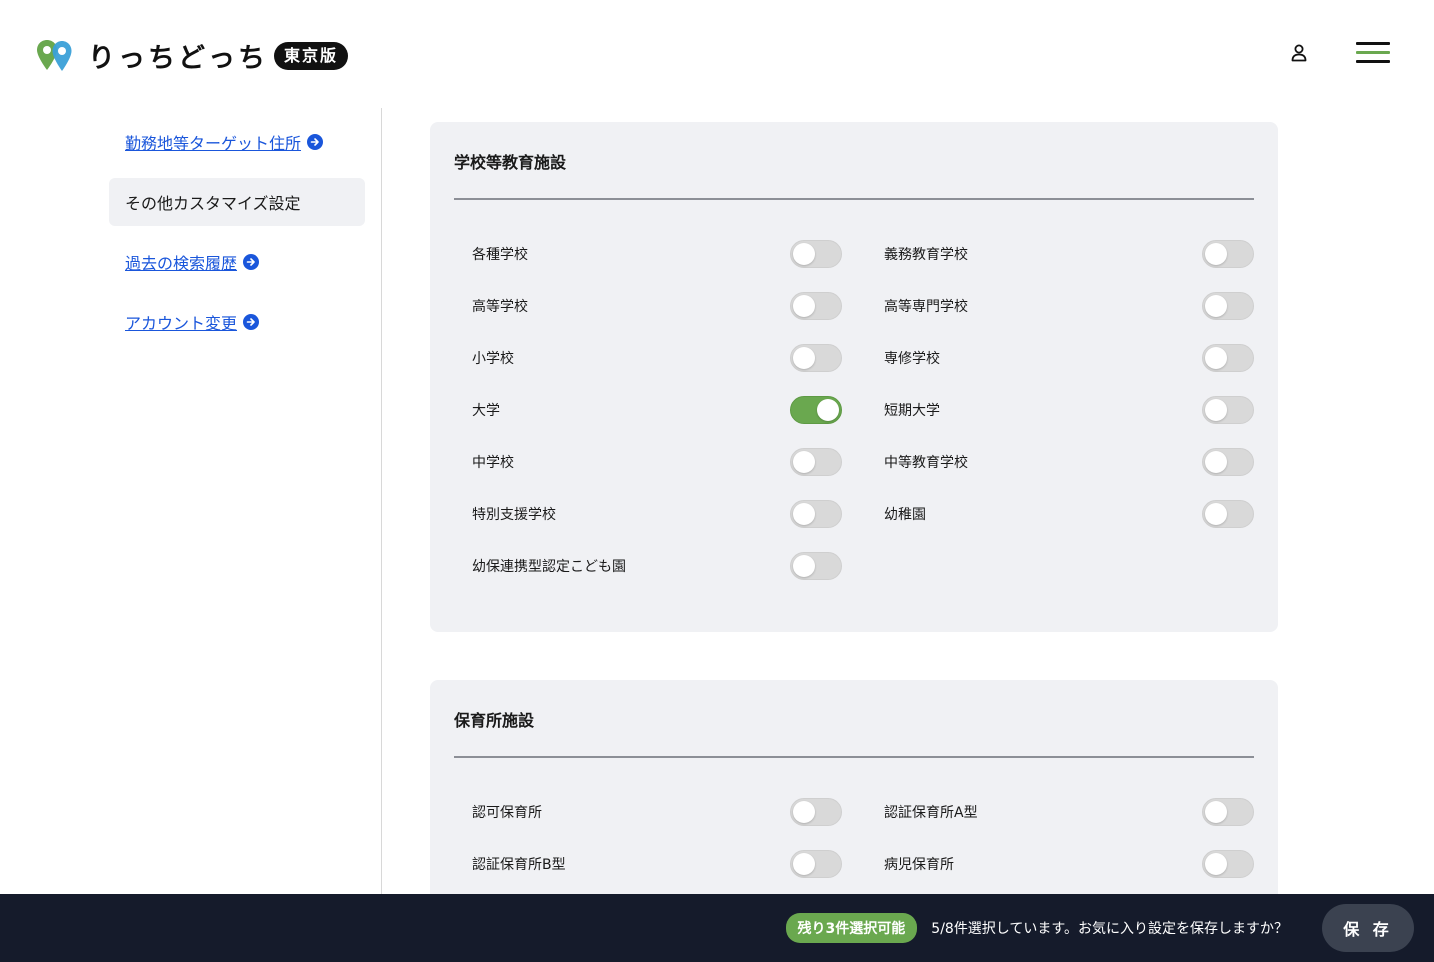  I want to click on toggle-row: 中学校, so click(648, 462).